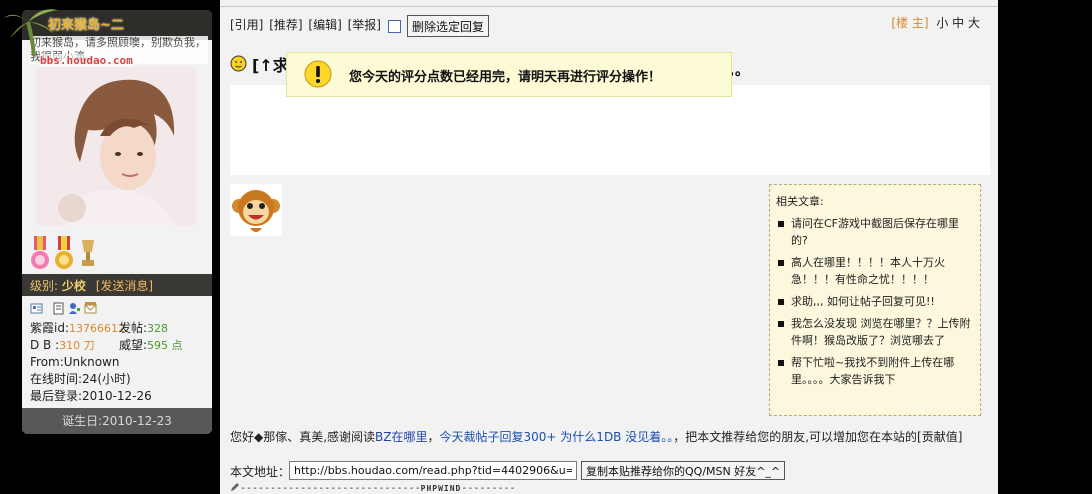 The height and width of the screenshot is (494, 1092). I want to click on post-title-text: [↑求, so click(270, 65).